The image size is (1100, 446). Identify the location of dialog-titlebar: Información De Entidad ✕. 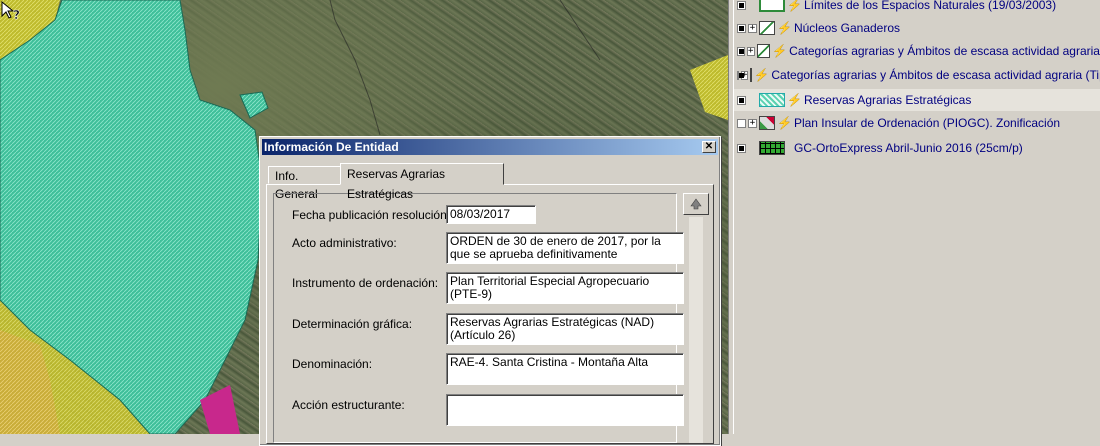
(490, 147).